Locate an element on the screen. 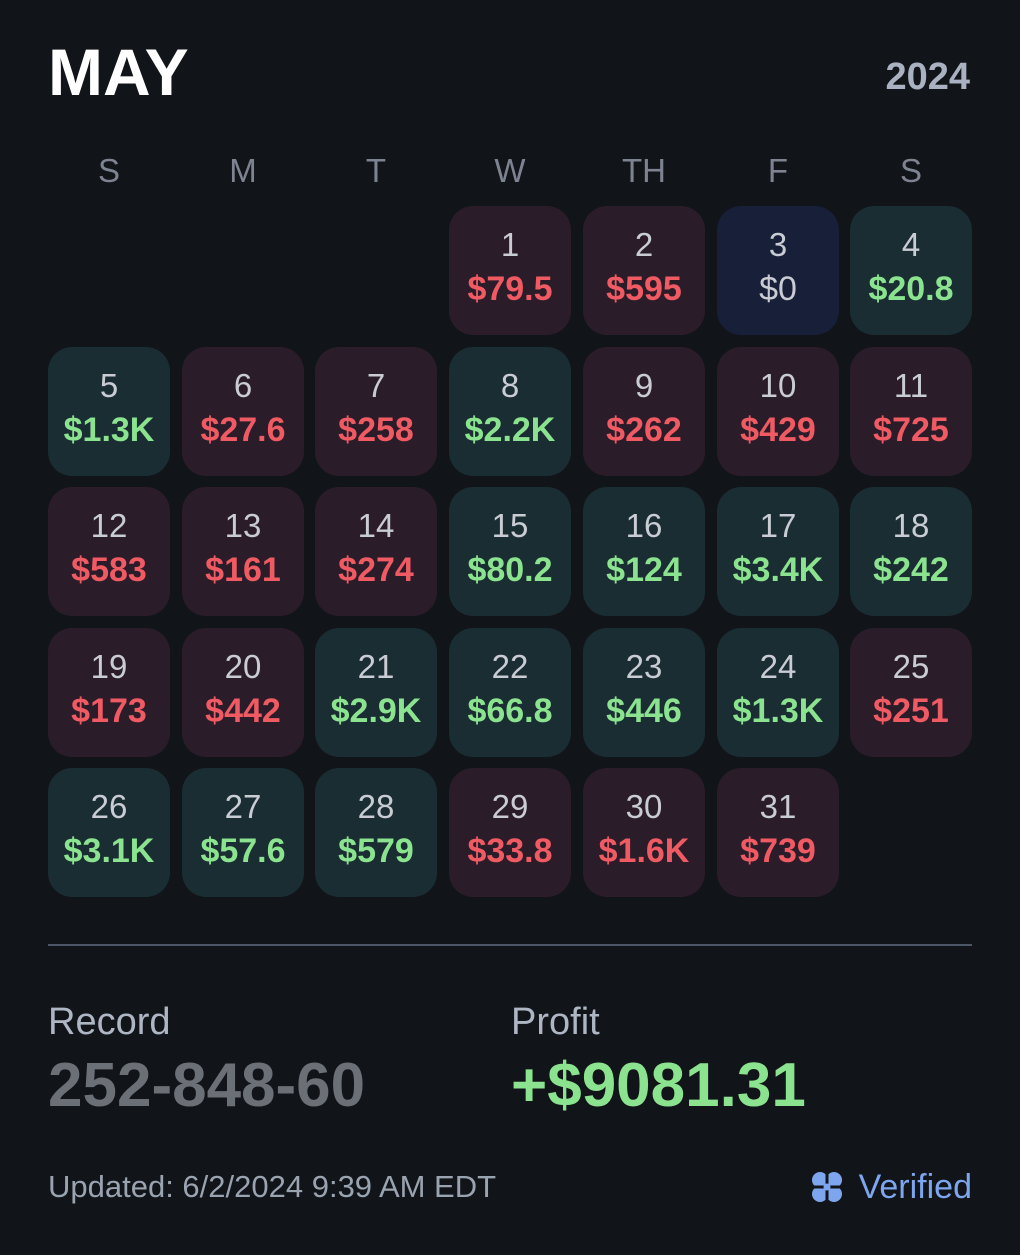  day-cell: 8 $2.2K is located at coordinates (510, 411).